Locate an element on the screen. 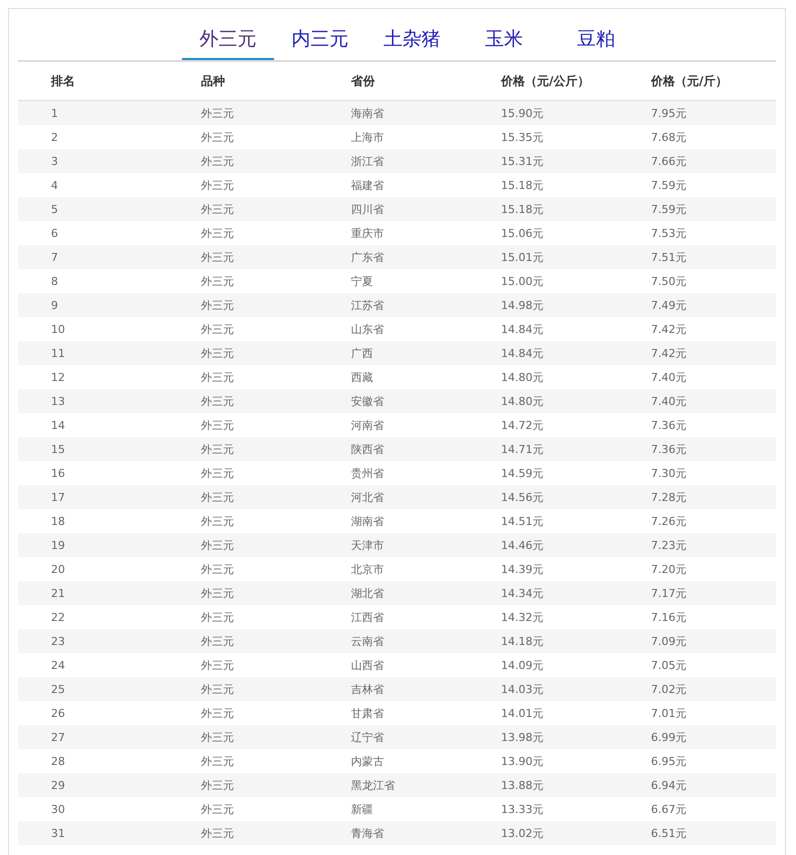  table-cell-text: 7.20元 is located at coordinates (669, 569).